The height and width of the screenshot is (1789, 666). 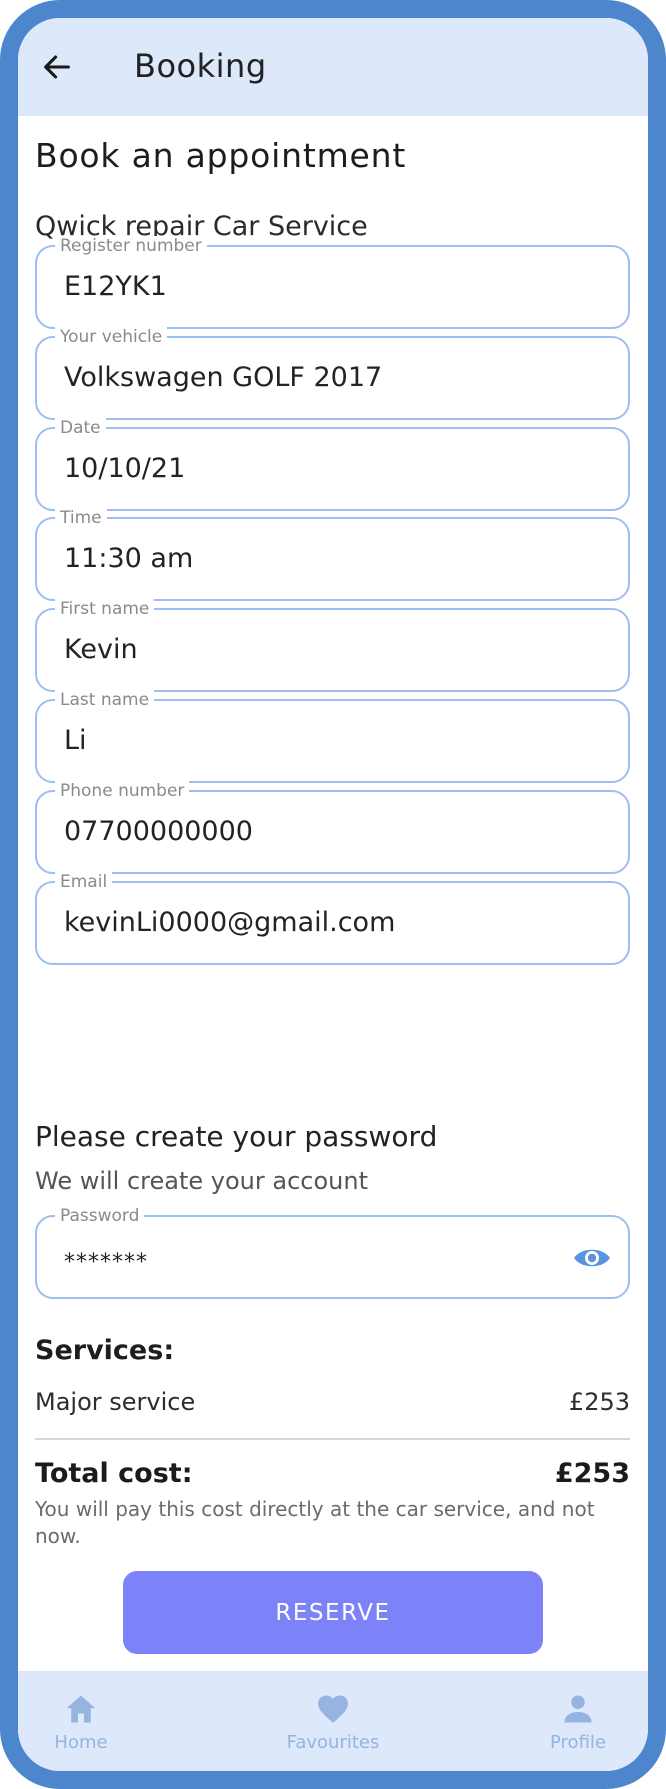 What do you see at coordinates (332, 1439) in the screenshot?
I see `divider` at bounding box center [332, 1439].